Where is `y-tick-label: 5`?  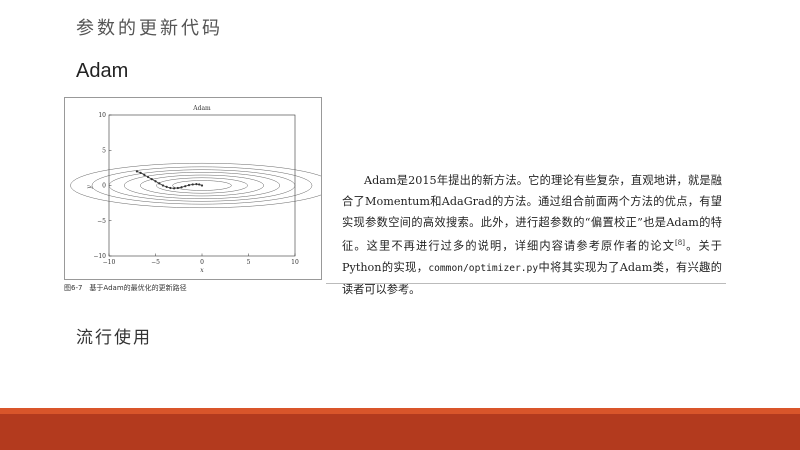 y-tick-label: 5 is located at coordinates (104, 150).